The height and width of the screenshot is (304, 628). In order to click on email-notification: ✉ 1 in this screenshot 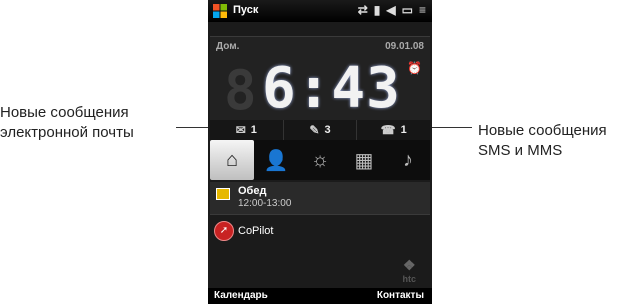, I will do `click(247, 130)`.